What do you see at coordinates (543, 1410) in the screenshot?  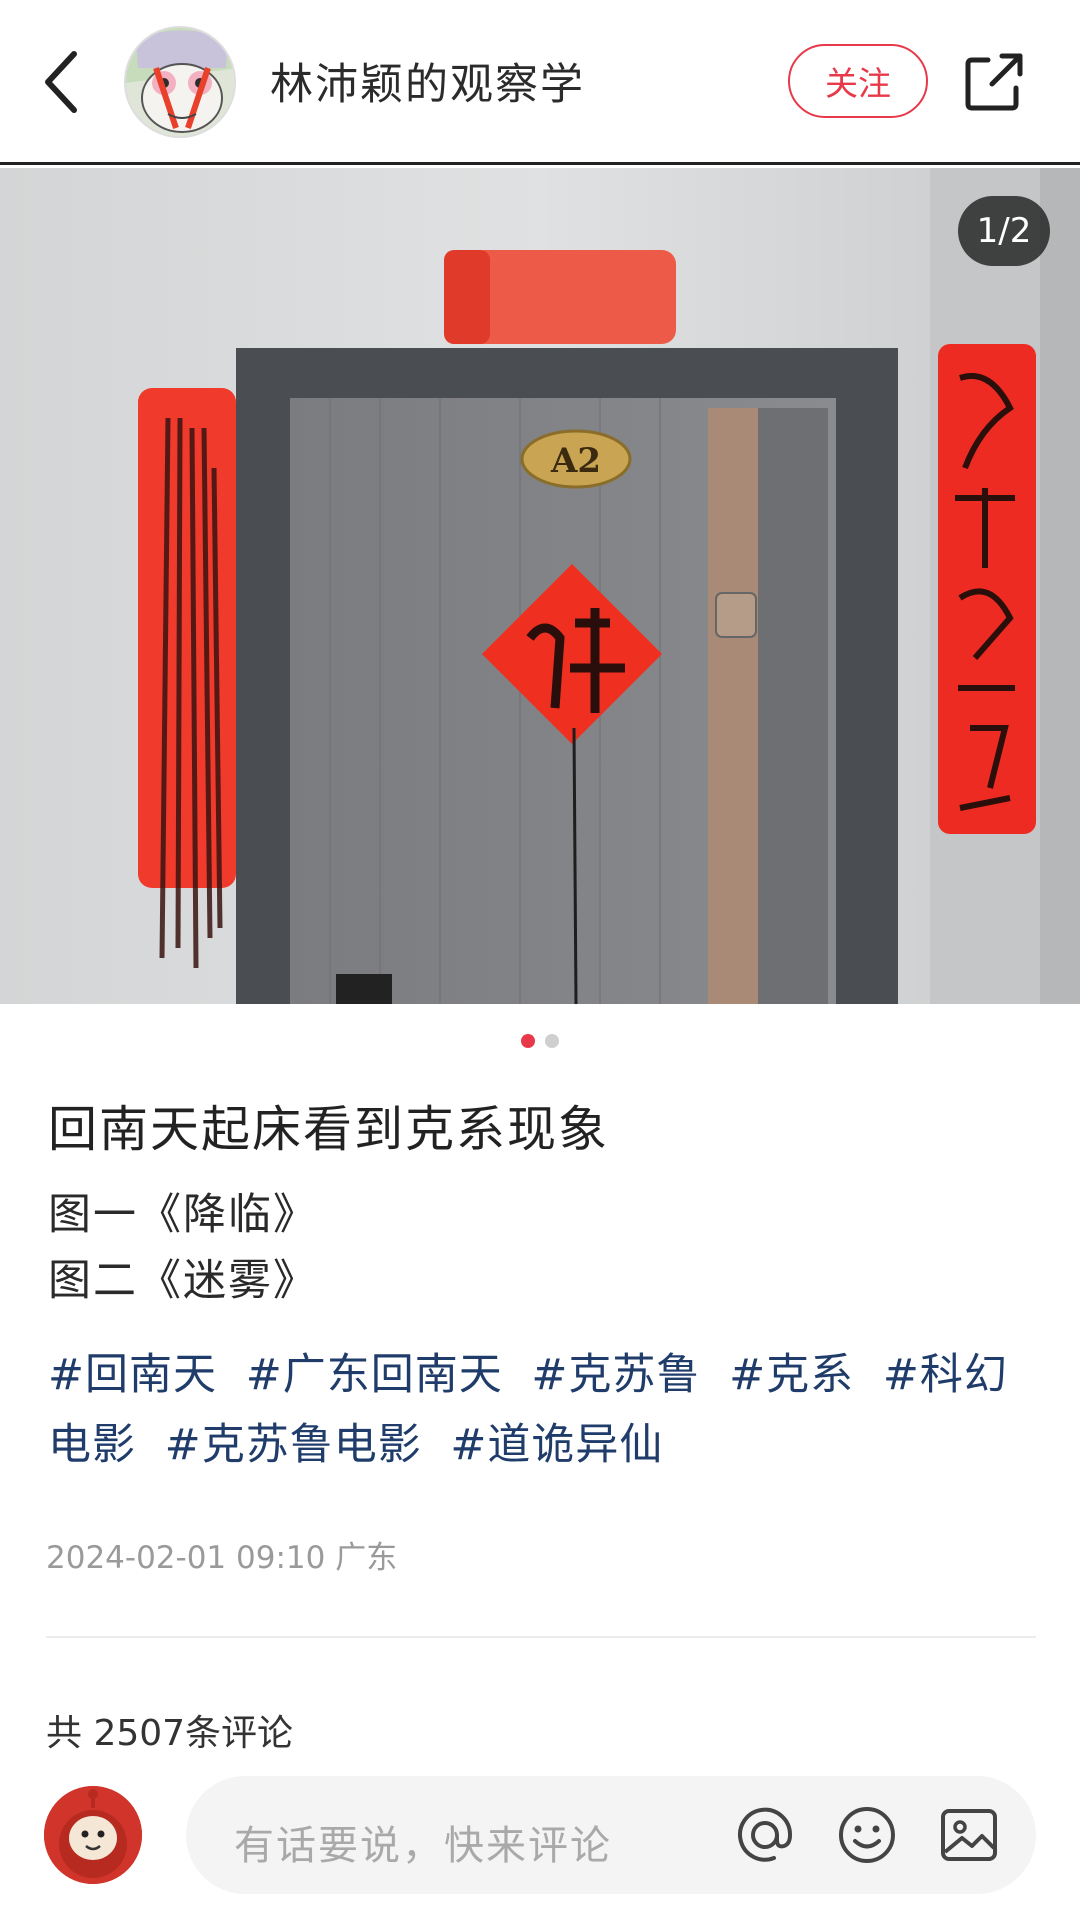 I see `hashtag-list: #回南天 #广东回南天 #克苏鲁 #克系 #科幻电影 #克苏鲁电影 #道诡异仙` at bounding box center [543, 1410].